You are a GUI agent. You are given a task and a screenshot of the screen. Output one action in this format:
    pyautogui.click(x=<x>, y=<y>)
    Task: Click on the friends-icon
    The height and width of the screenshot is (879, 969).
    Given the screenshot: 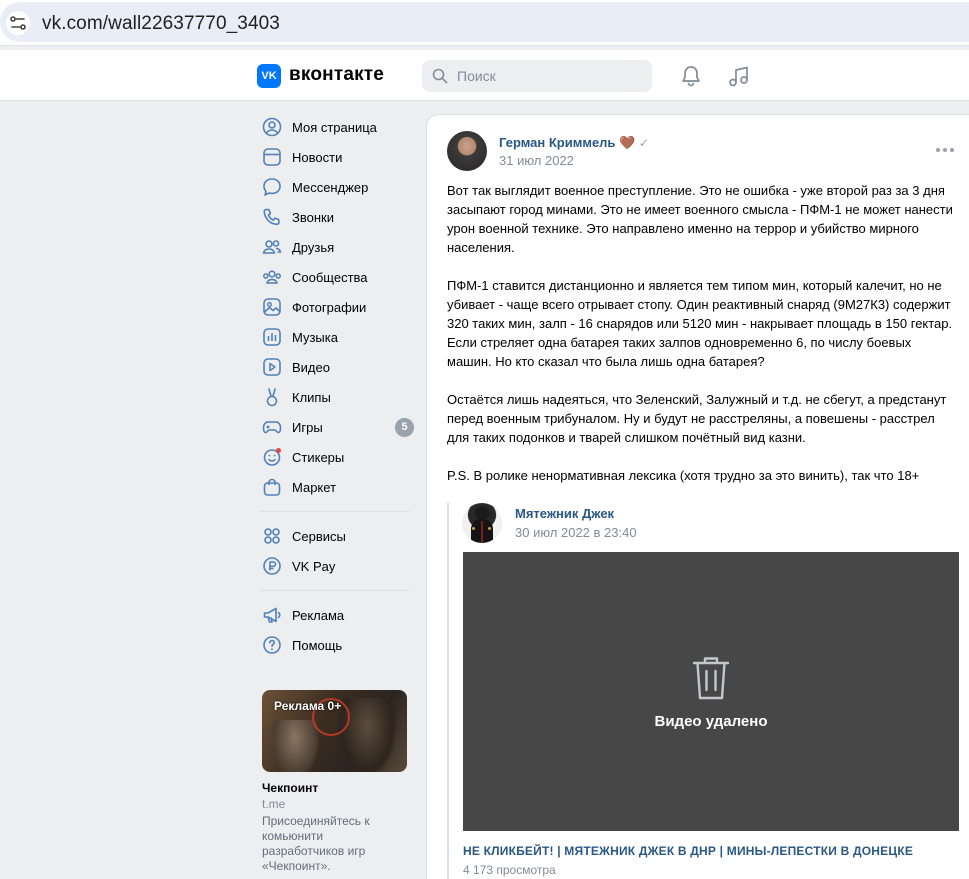 What is the action you would take?
    pyautogui.click(x=272, y=247)
    